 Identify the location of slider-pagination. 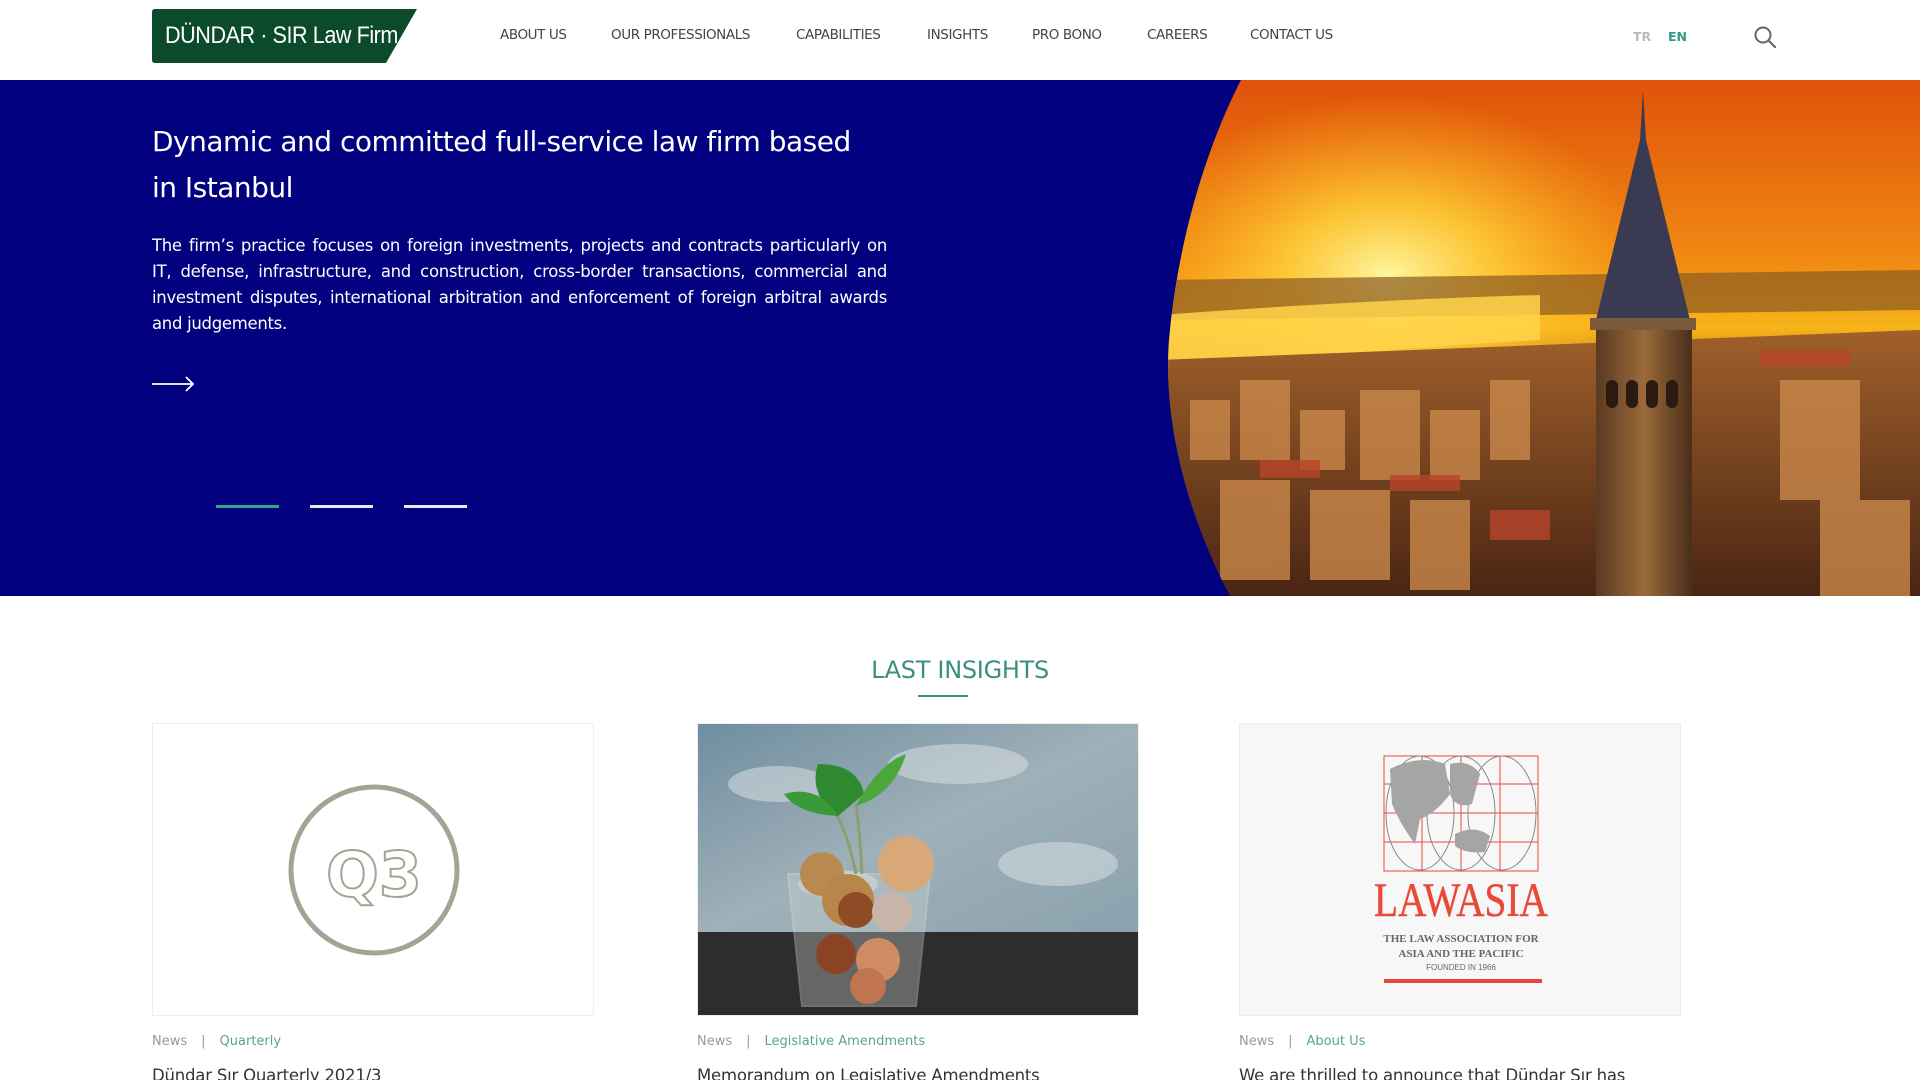
(341, 506).